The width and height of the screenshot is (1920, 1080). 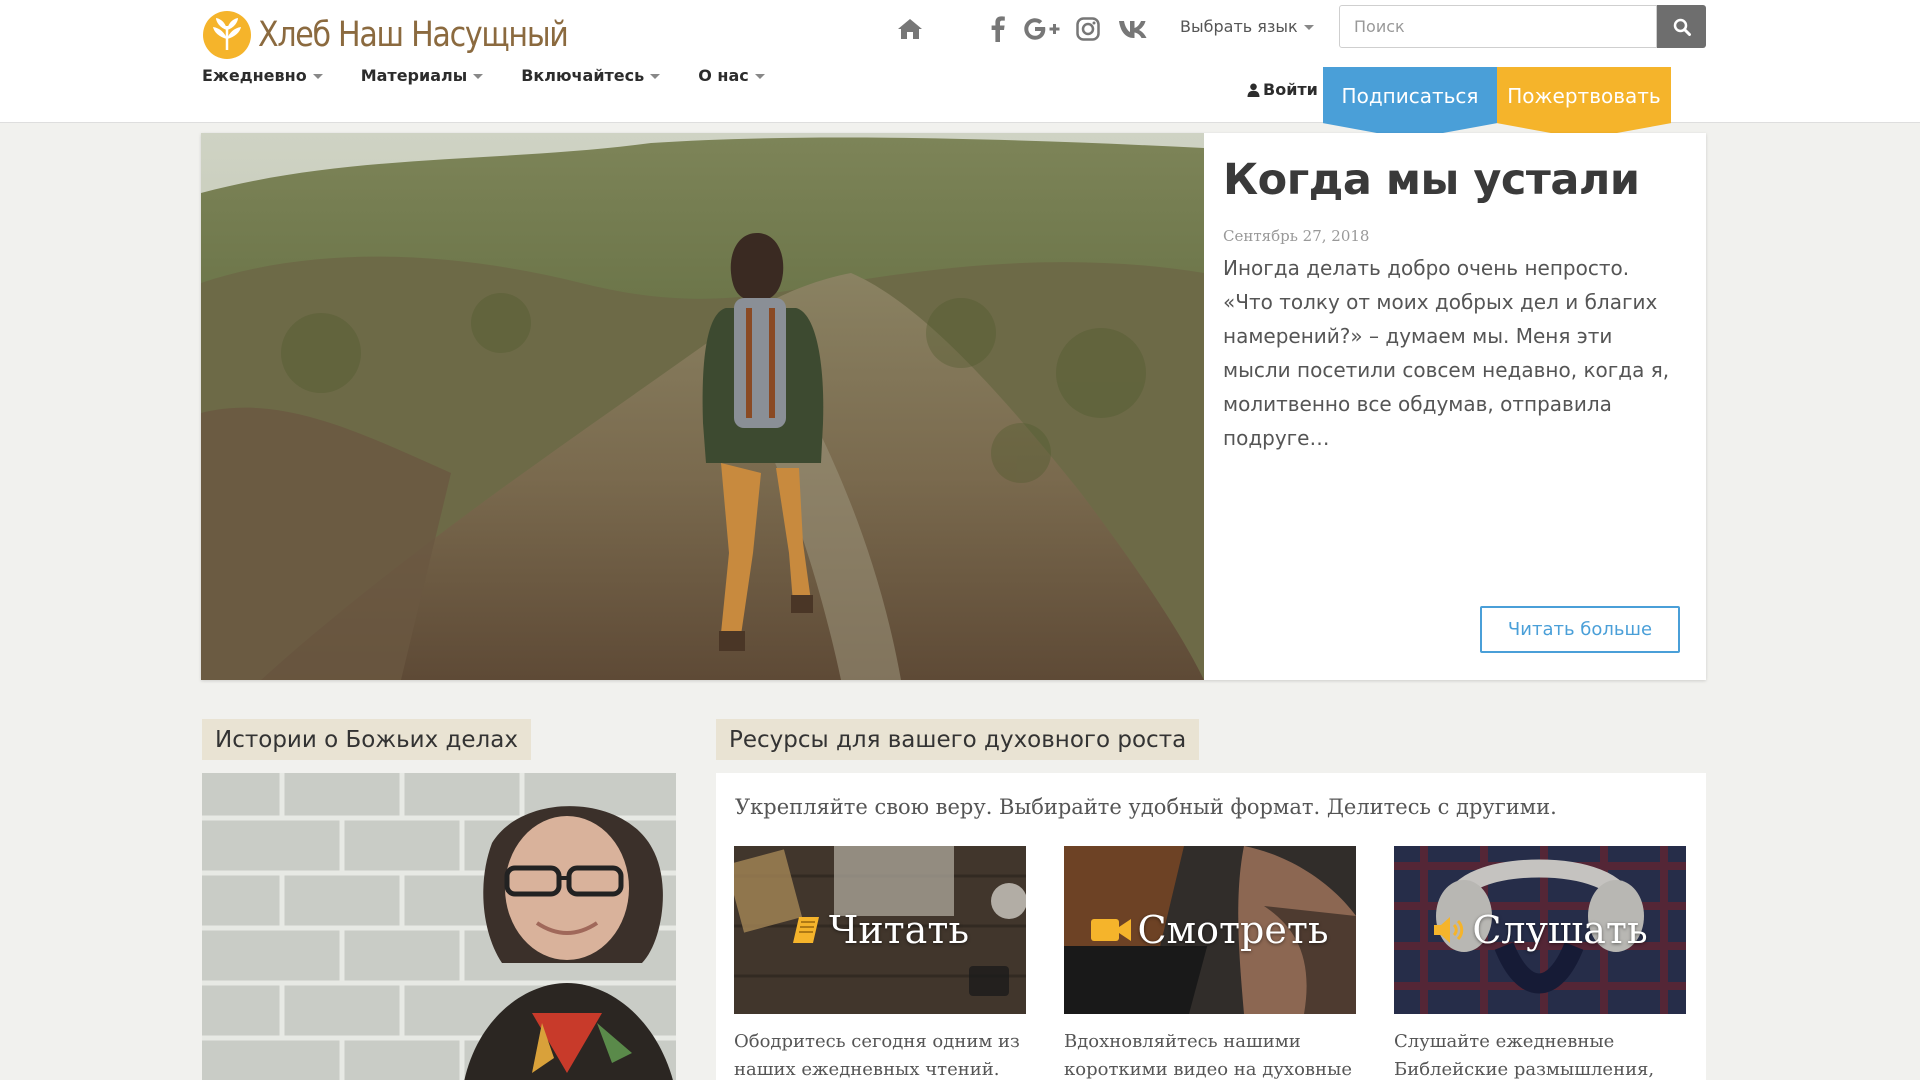 I want to click on instagram-icon, so click(x=1088, y=29).